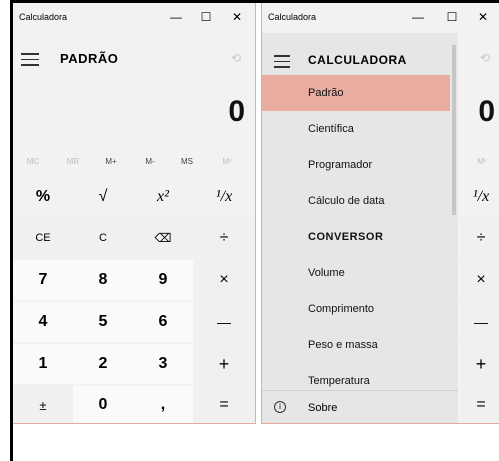 This screenshot has height=461, width=499. Describe the element at coordinates (356, 93) in the screenshot. I see `menu-item-standard: Padrão` at that location.